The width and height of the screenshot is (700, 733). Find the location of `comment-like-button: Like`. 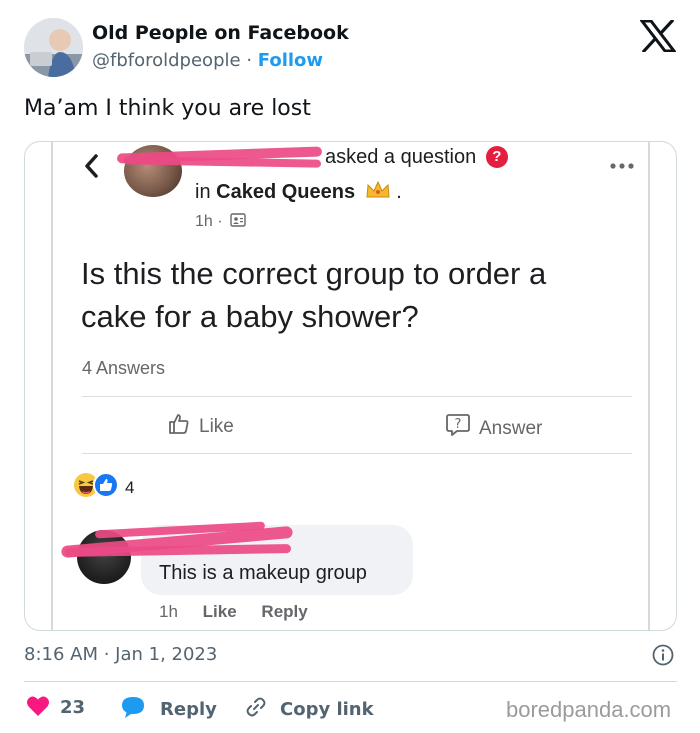

comment-like-button: Like is located at coordinates (220, 611).